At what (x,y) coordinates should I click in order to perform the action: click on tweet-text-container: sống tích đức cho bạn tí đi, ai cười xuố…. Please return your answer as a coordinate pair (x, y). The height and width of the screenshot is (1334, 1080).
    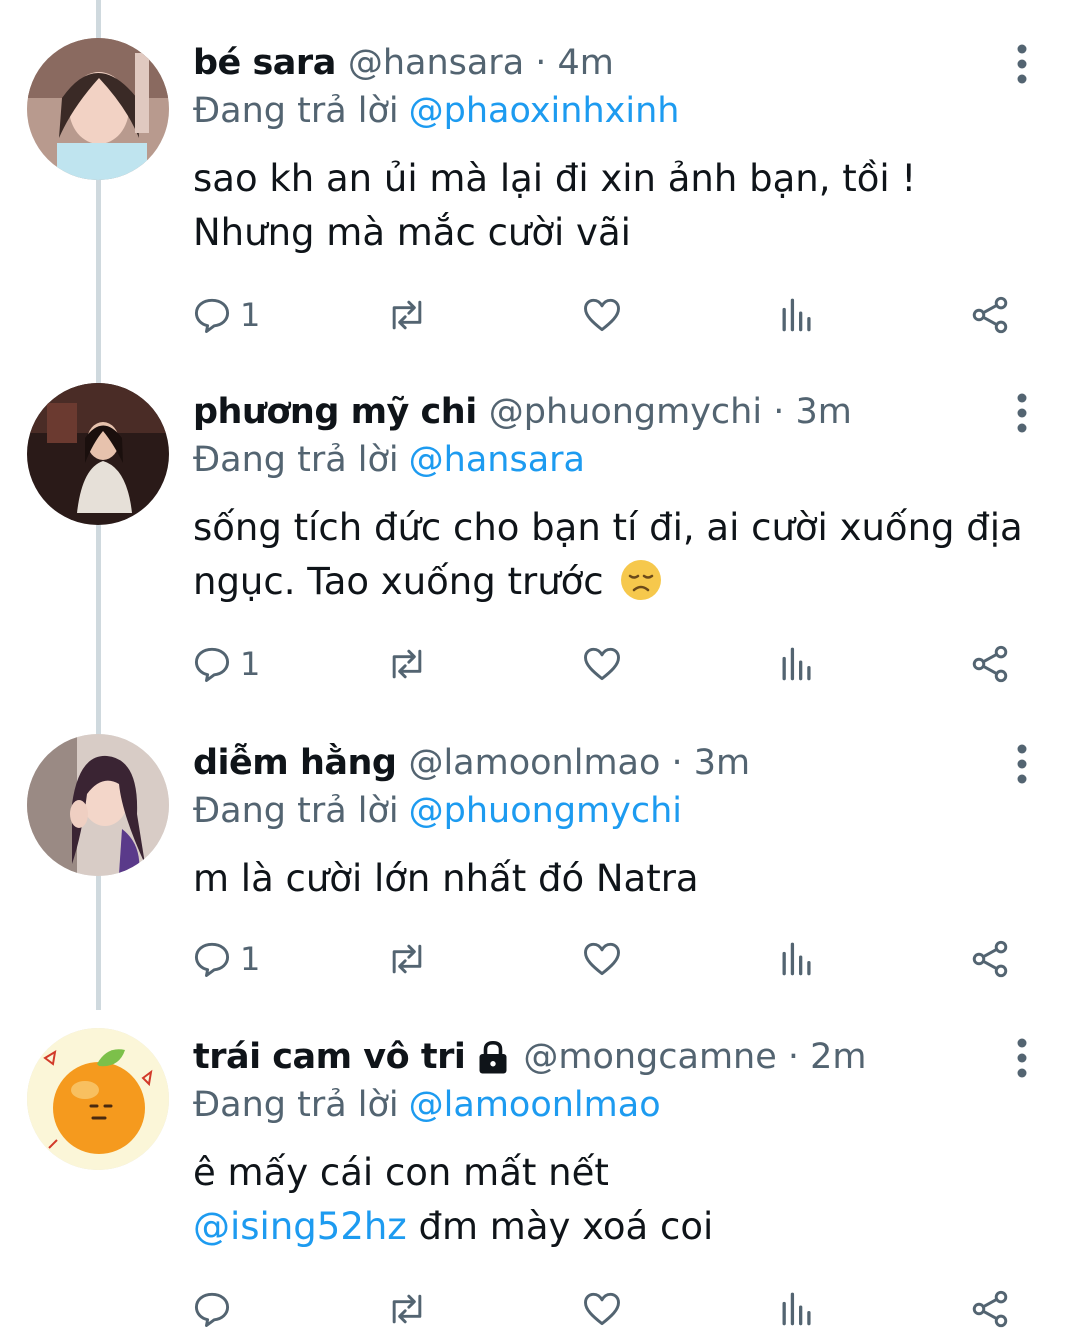
    Looking at the image, I should click on (613, 555).